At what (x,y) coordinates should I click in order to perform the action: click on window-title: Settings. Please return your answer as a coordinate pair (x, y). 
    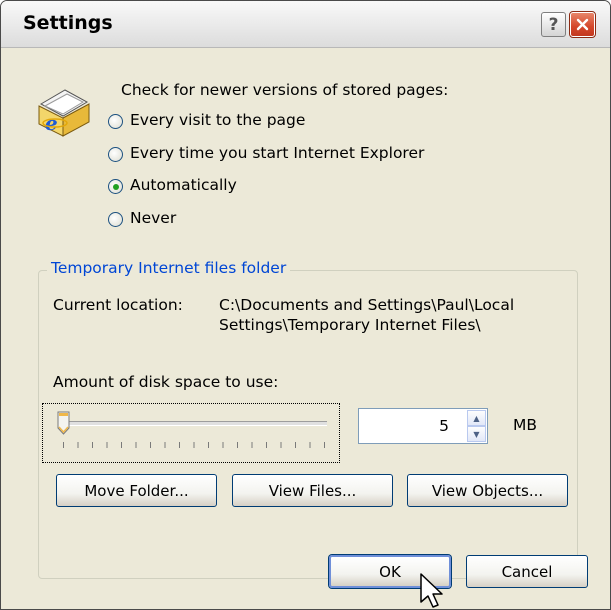
    Looking at the image, I should click on (68, 23).